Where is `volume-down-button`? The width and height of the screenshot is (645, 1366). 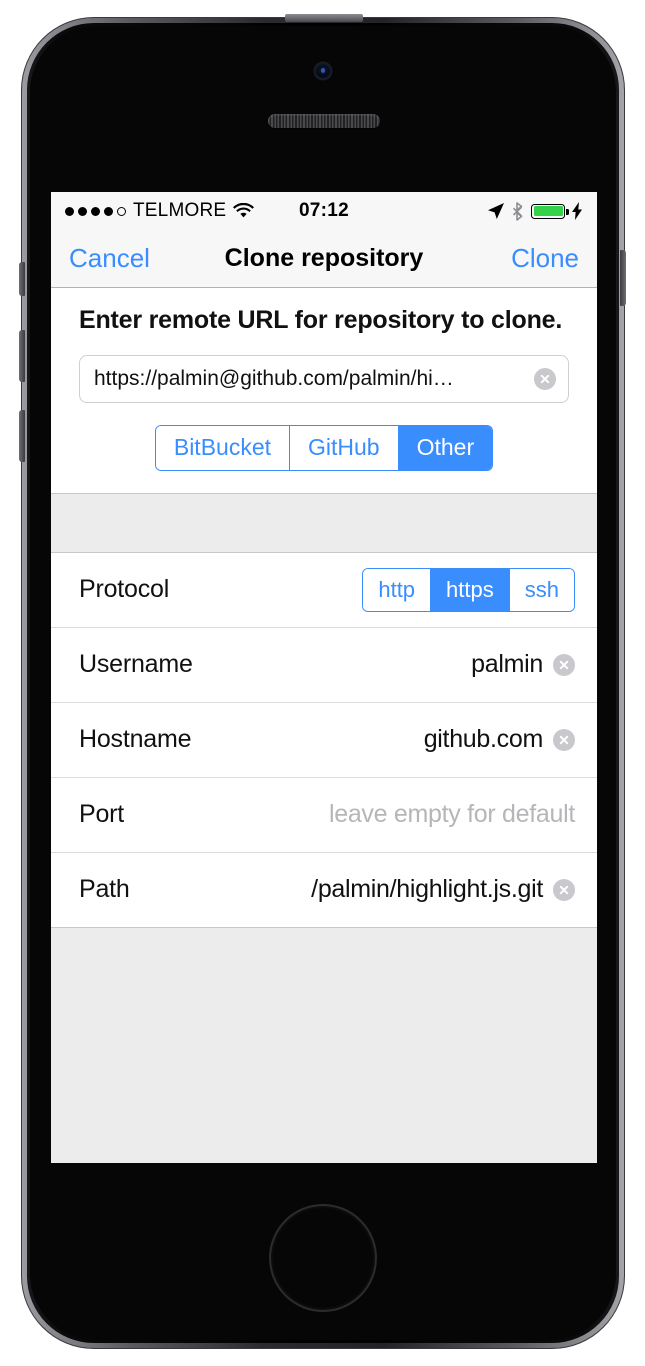 volume-down-button is located at coordinates (22, 436).